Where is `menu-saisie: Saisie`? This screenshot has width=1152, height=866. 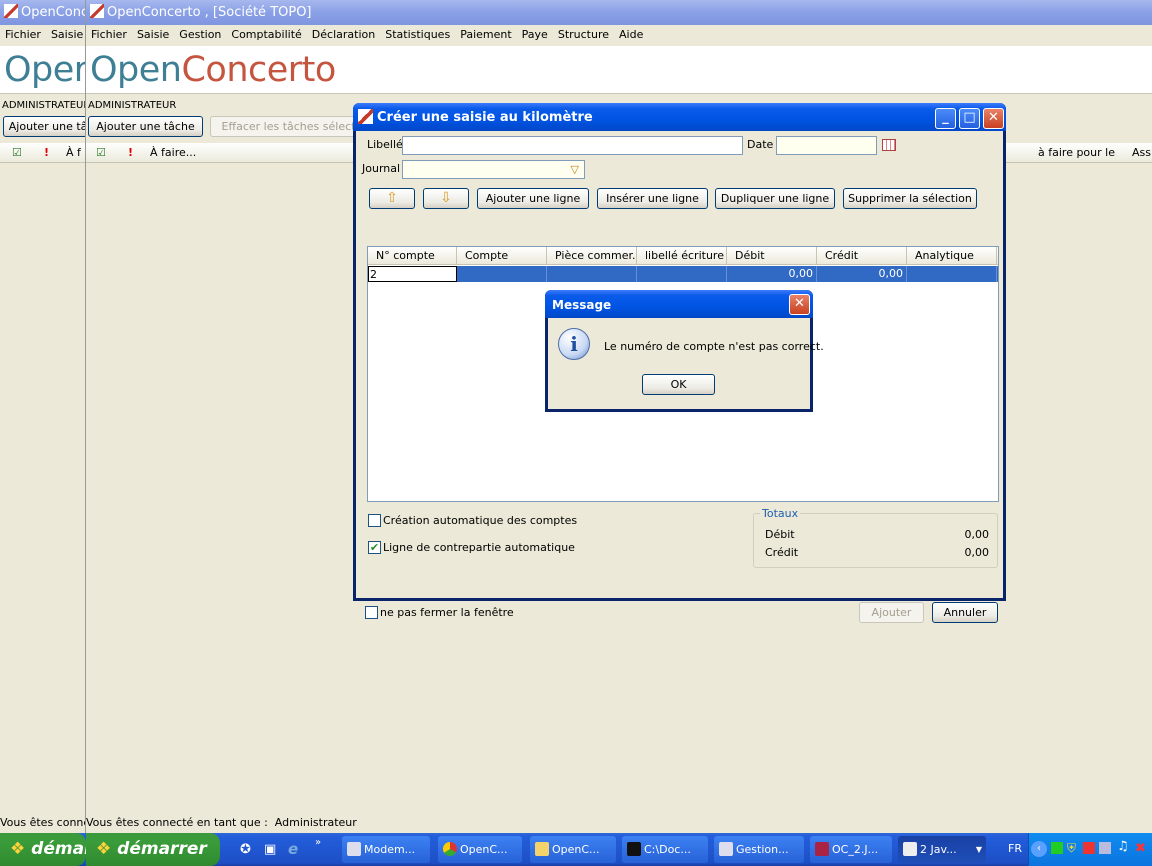
menu-saisie: Saisie is located at coordinates (153, 35).